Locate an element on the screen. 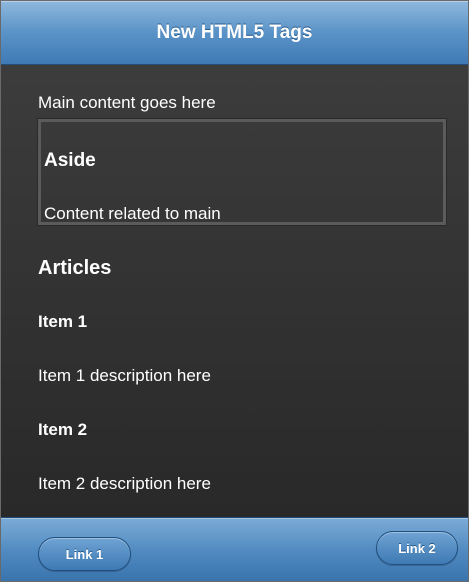  main-text: Main content goes here is located at coordinates (127, 102).